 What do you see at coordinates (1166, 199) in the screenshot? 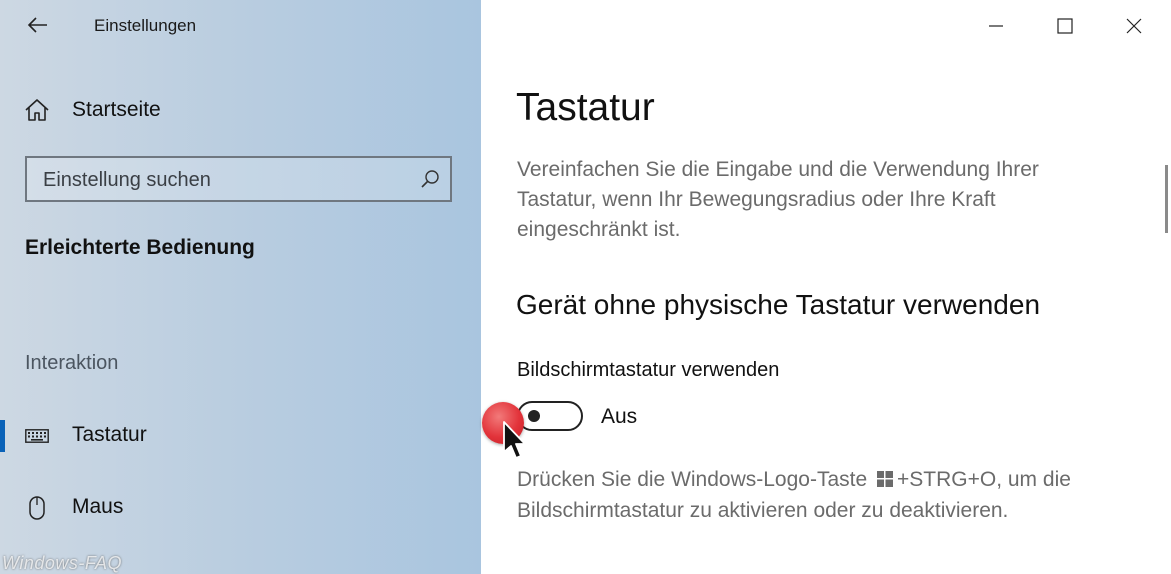
I see `scrollbar` at bounding box center [1166, 199].